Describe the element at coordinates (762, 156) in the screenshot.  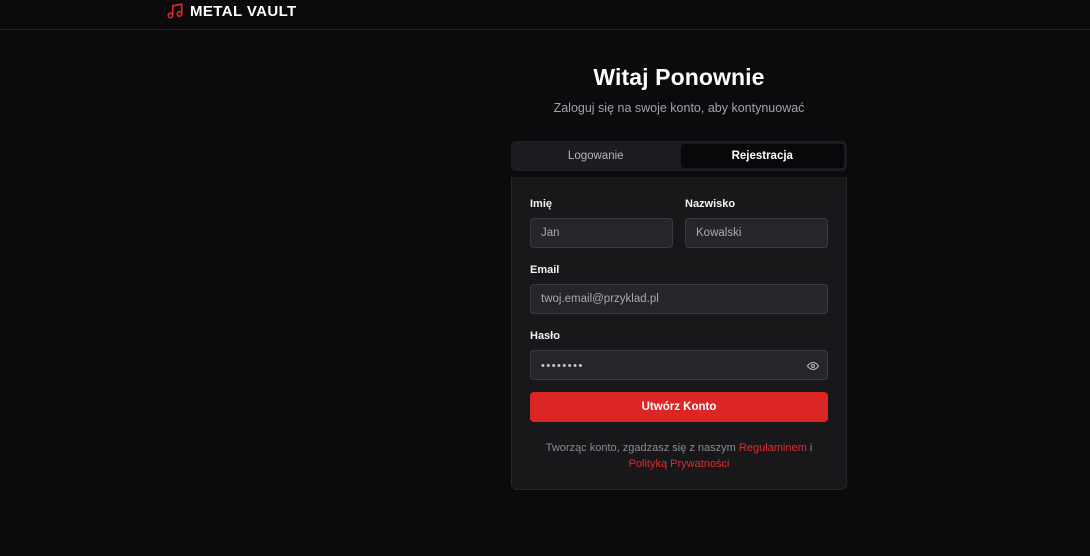
I see `tab-register: Rejestracja` at that location.